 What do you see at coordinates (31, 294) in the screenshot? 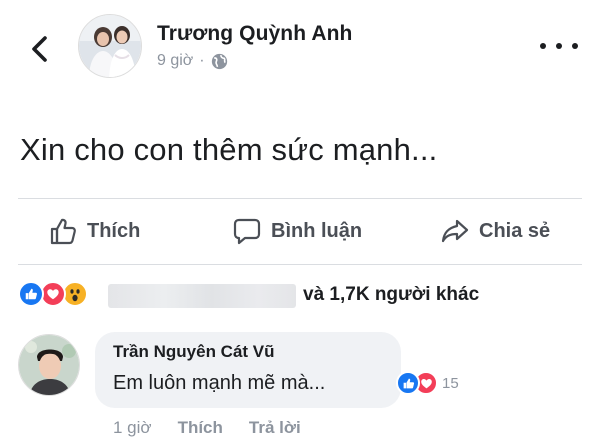
I see `like-reaction-icon` at bounding box center [31, 294].